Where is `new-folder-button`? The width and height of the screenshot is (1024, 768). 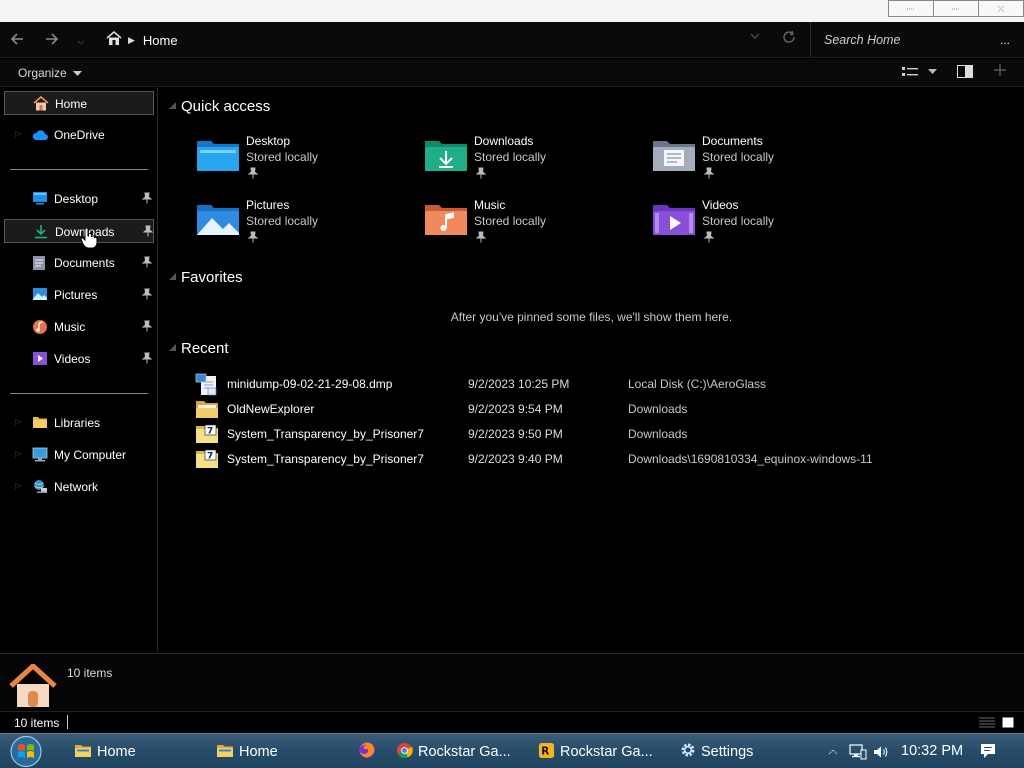 new-folder-button is located at coordinates (1000, 72).